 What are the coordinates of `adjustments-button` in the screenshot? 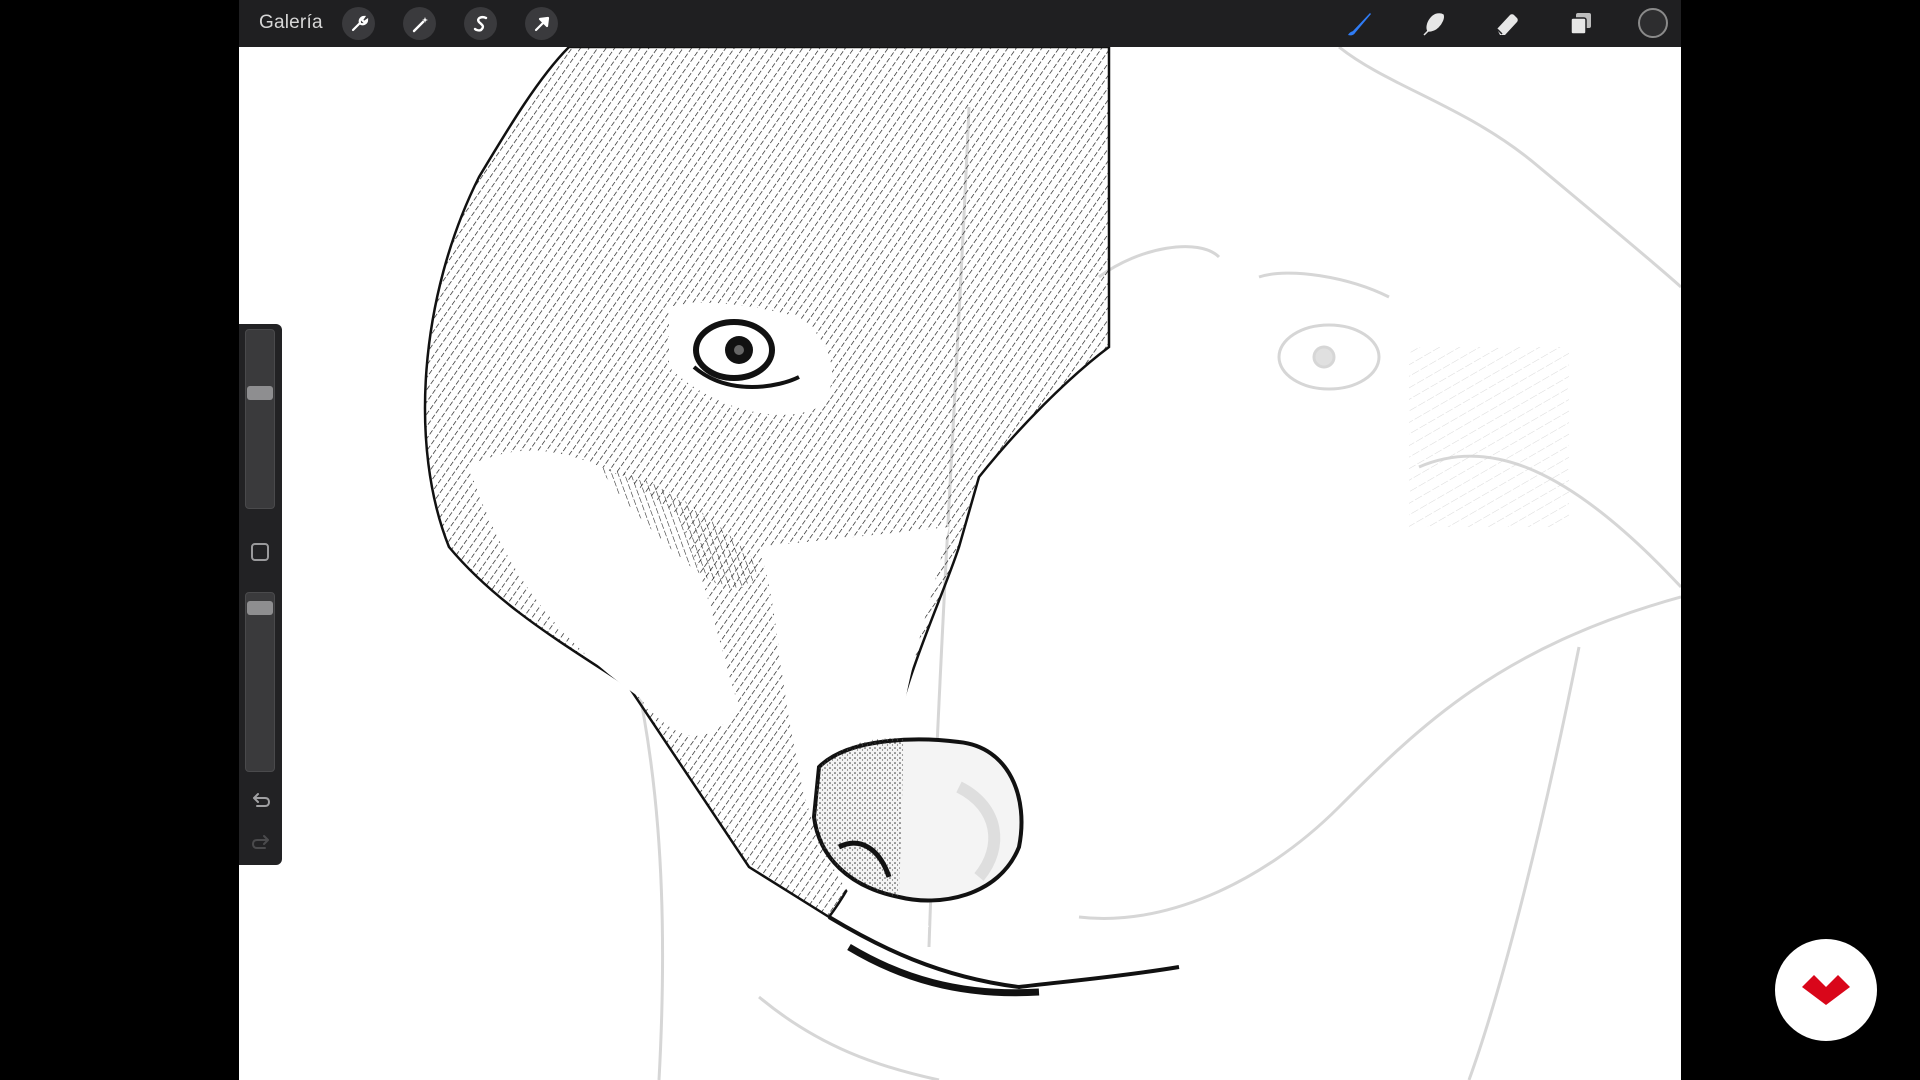 It's located at (419, 23).